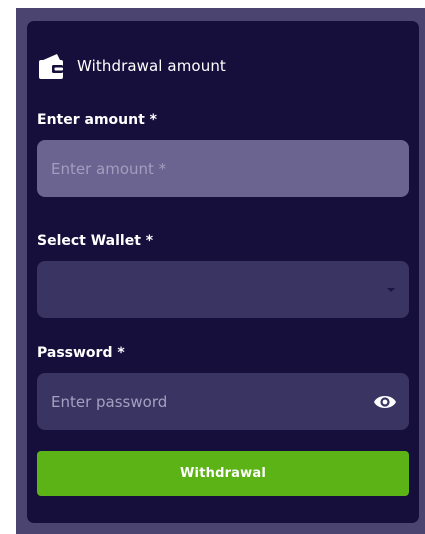  I want to click on wallet-icon, so click(51, 66).